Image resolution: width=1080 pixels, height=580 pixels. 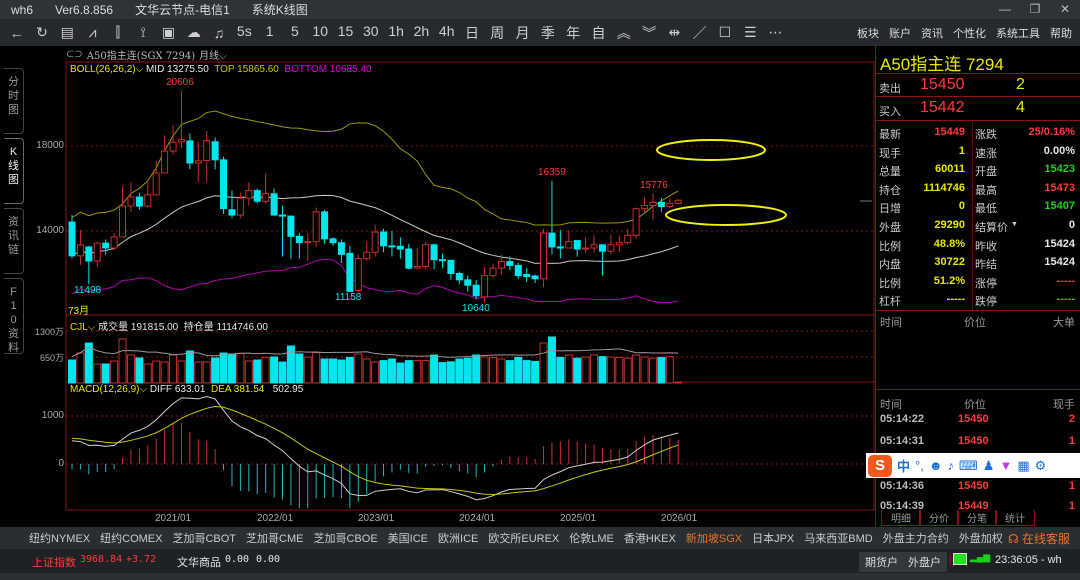 What do you see at coordinates (916, 538) in the screenshot?
I see `exchange-tab: 外盘主力合约` at bounding box center [916, 538].